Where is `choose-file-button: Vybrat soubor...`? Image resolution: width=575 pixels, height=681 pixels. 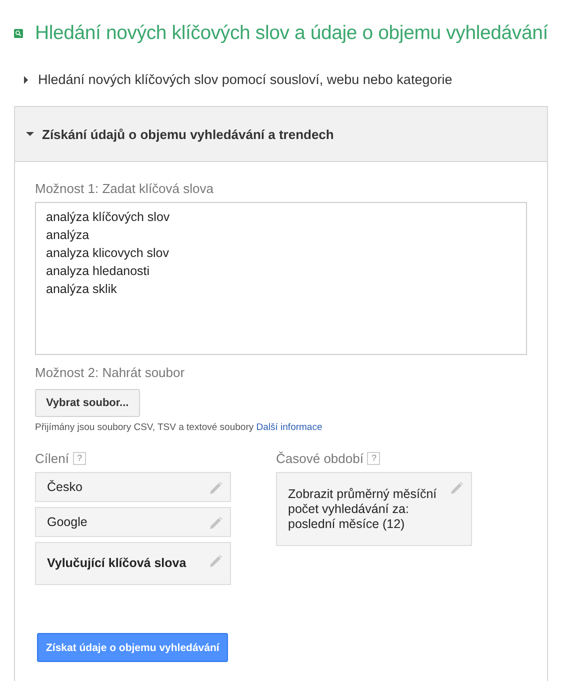
choose-file-button: Vybrat soubor... is located at coordinates (87, 403).